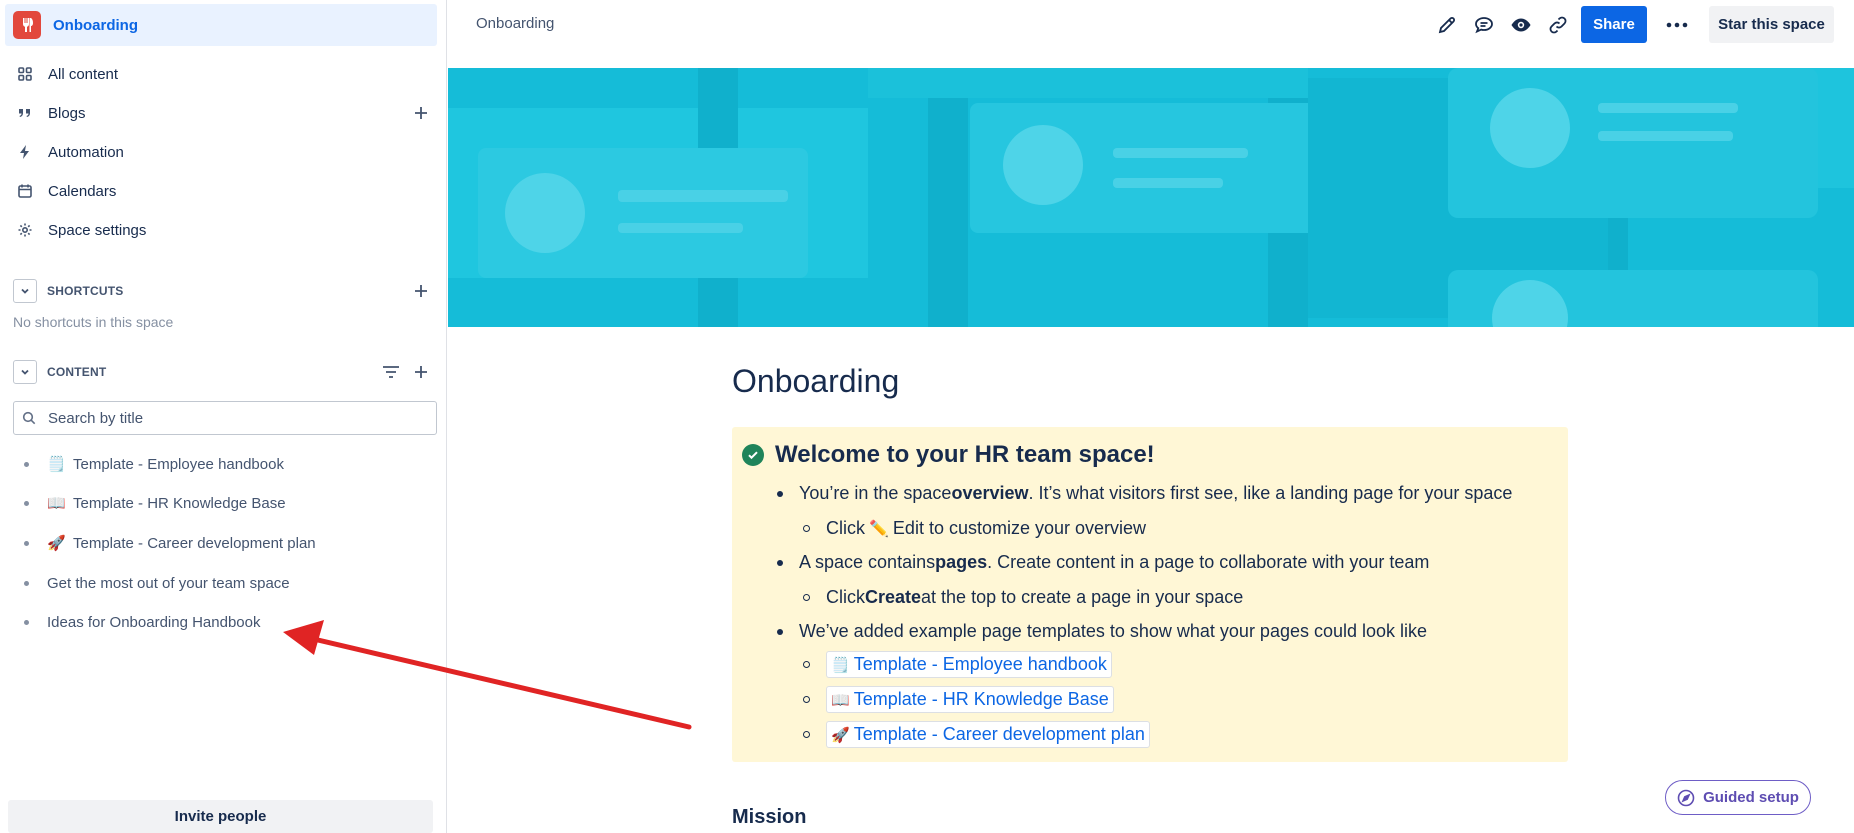 This screenshot has height=833, width=1854. What do you see at coordinates (77, 372) in the screenshot?
I see `content-title: CONTENT` at bounding box center [77, 372].